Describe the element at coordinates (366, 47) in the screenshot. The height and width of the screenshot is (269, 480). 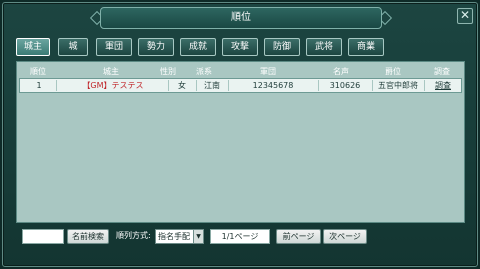
I see `tab-commerce: 商業` at that location.